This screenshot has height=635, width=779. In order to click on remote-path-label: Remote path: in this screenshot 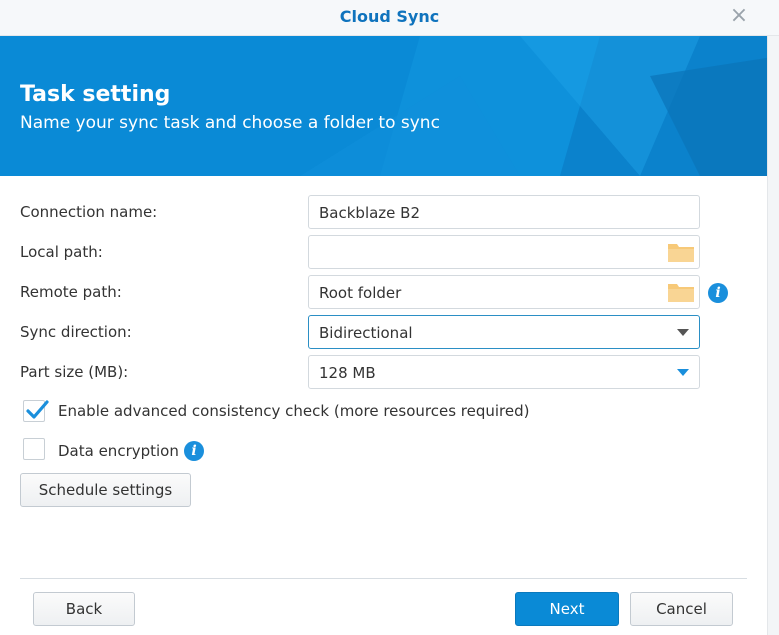, I will do `click(71, 292)`.